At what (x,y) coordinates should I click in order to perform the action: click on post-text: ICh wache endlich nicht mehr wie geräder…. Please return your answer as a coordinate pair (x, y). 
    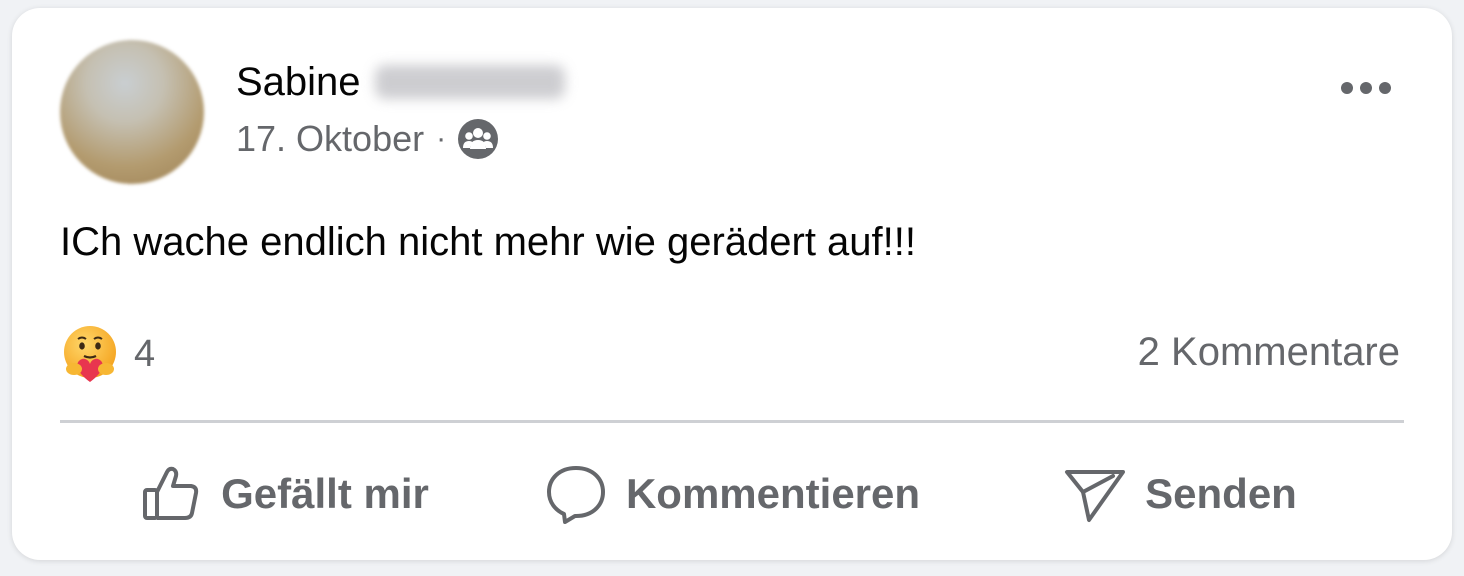
    Looking at the image, I should click on (488, 242).